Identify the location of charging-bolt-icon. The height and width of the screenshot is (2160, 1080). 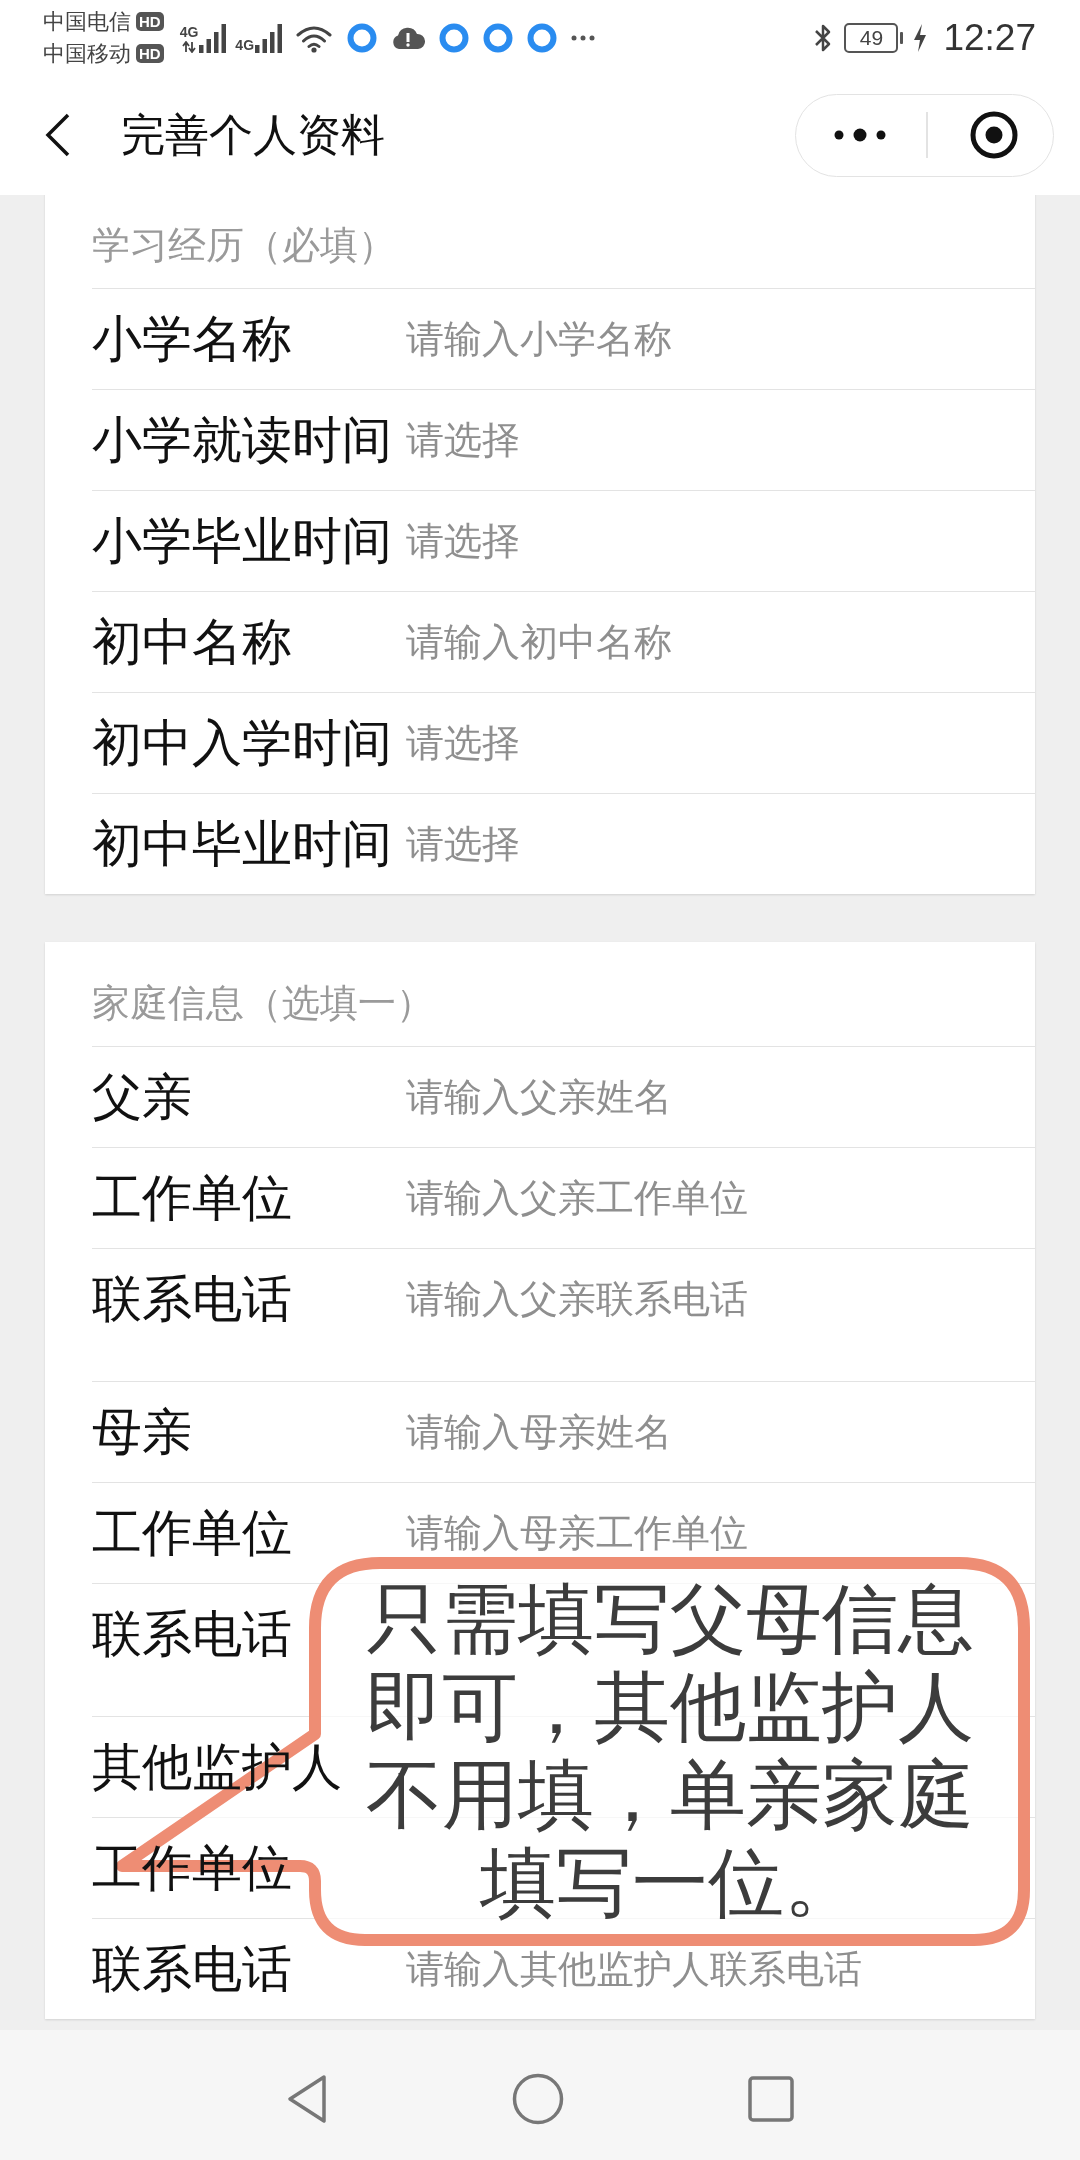
(920, 37).